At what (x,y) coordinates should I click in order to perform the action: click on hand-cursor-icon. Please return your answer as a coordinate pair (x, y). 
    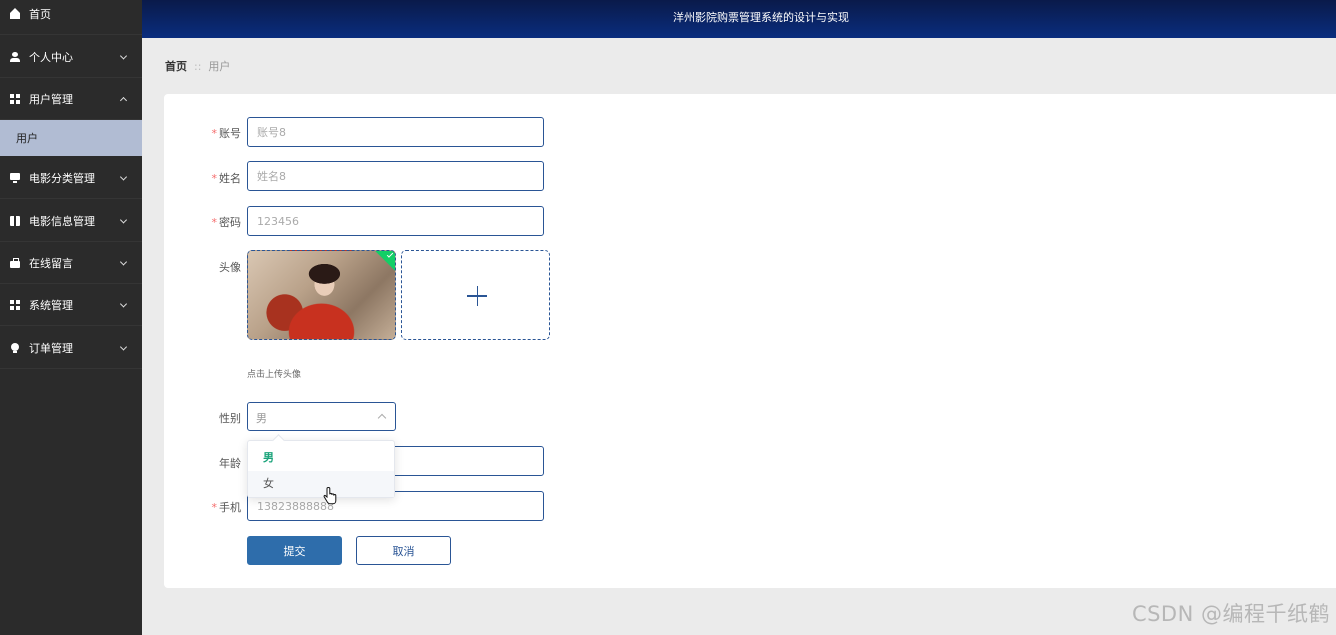
    Looking at the image, I should click on (330, 496).